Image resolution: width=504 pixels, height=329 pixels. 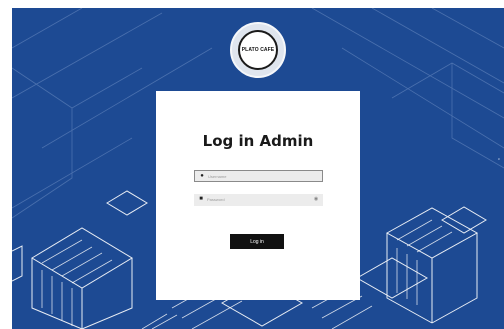 What do you see at coordinates (499, 158) in the screenshot?
I see `edge-marker: c` at bounding box center [499, 158].